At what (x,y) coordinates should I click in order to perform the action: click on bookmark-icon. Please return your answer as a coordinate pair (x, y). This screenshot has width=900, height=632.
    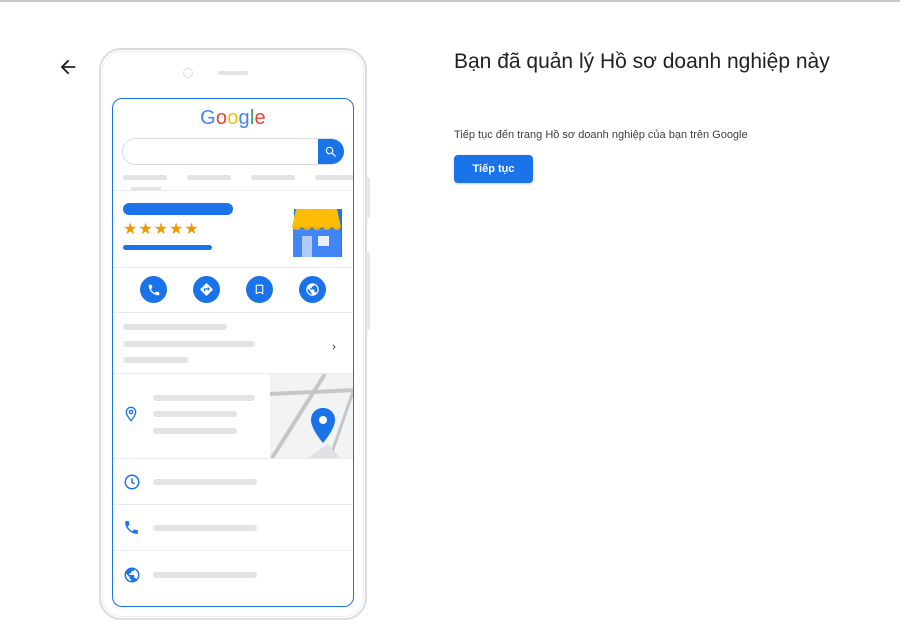
    Looking at the image, I should click on (259, 289).